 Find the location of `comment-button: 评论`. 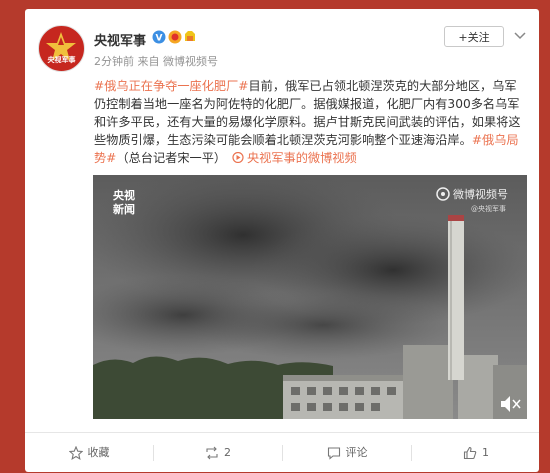

comment-button: 评论 is located at coordinates (347, 453).